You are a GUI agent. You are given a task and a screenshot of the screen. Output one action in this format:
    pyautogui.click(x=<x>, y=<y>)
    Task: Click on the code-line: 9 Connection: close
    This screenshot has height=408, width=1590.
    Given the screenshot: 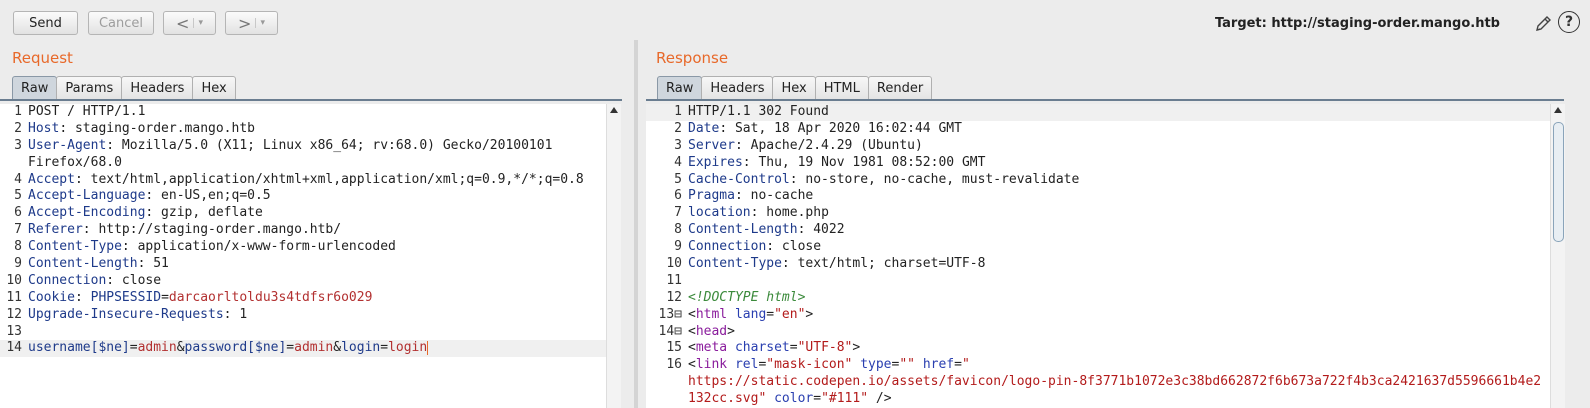 What is the action you would take?
    pyautogui.click(x=1098, y=247)
    